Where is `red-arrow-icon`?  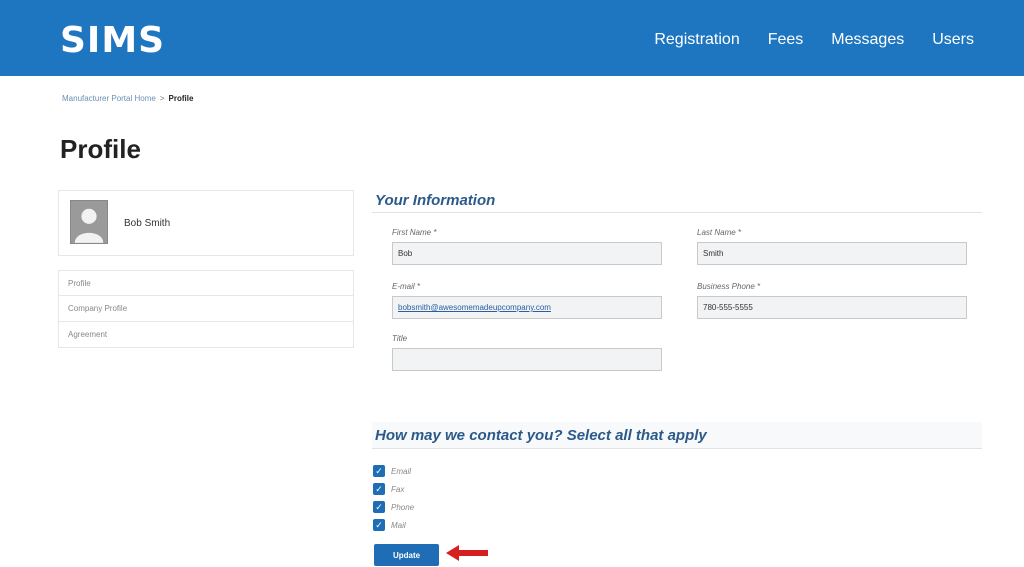
red-arrow-icon is located at coordinates (467, 553).